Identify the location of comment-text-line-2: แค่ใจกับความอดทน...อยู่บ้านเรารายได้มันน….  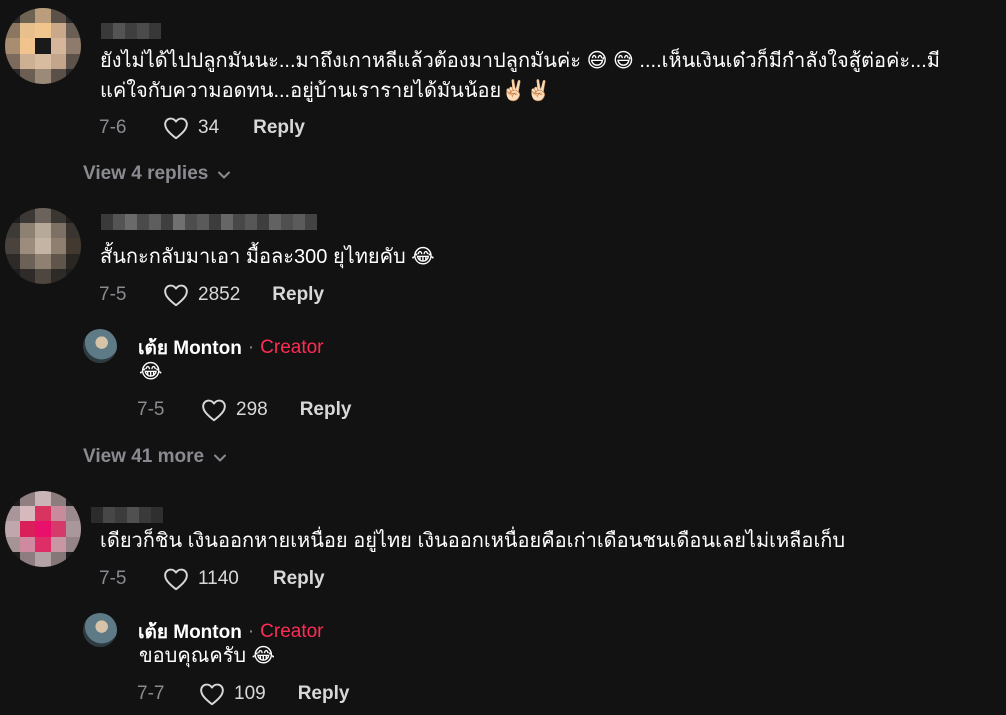
(326, 91).